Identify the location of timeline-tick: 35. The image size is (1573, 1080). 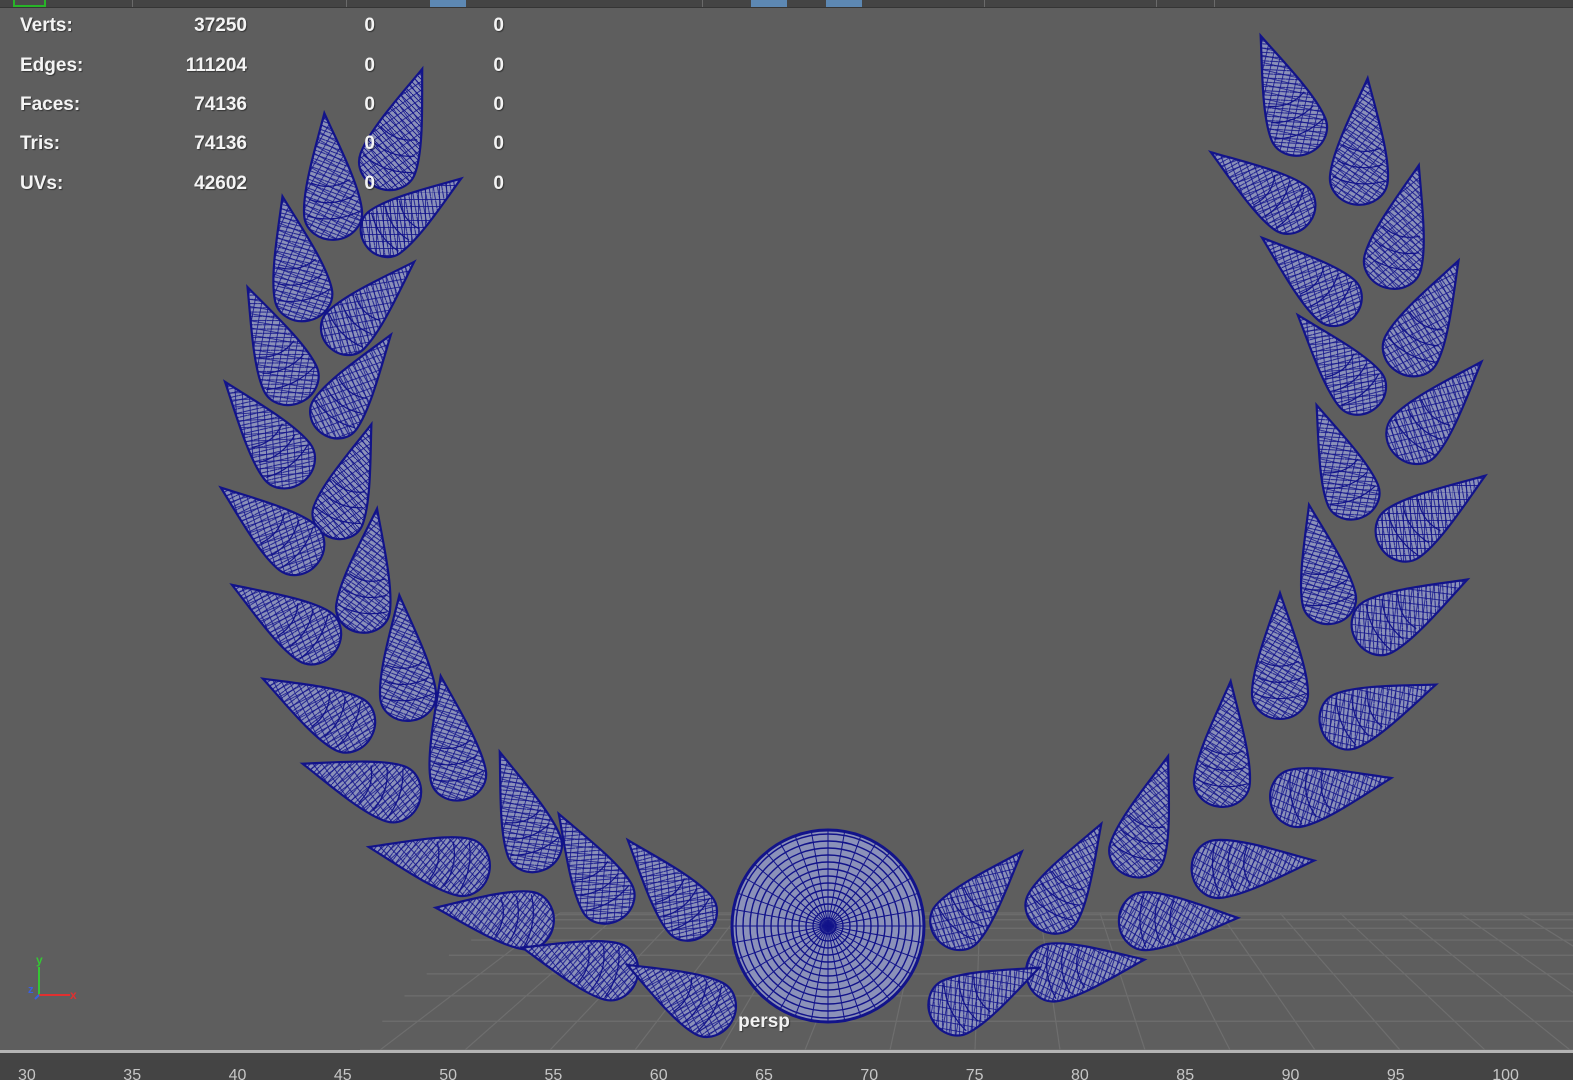
(132, 1073).